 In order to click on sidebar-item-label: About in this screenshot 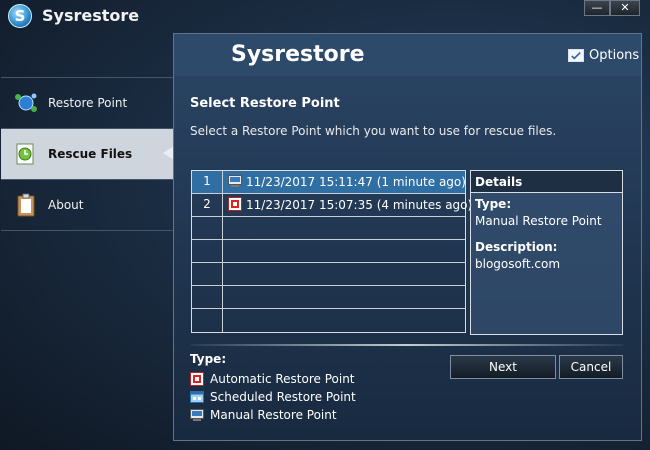, I will do `click(66, 205)`.